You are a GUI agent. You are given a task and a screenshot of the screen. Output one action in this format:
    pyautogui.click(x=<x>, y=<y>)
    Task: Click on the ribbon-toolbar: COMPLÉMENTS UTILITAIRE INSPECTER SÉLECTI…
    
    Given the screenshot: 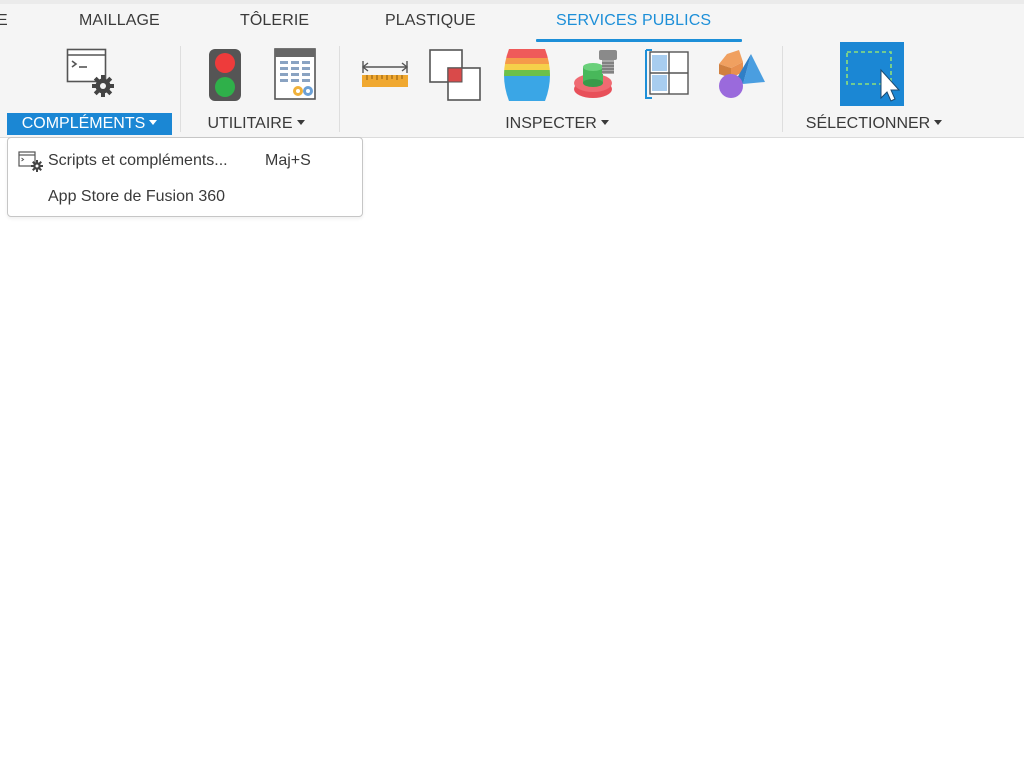 What is the action you would take?
    pyautogui.click(x=512, y=90)
    